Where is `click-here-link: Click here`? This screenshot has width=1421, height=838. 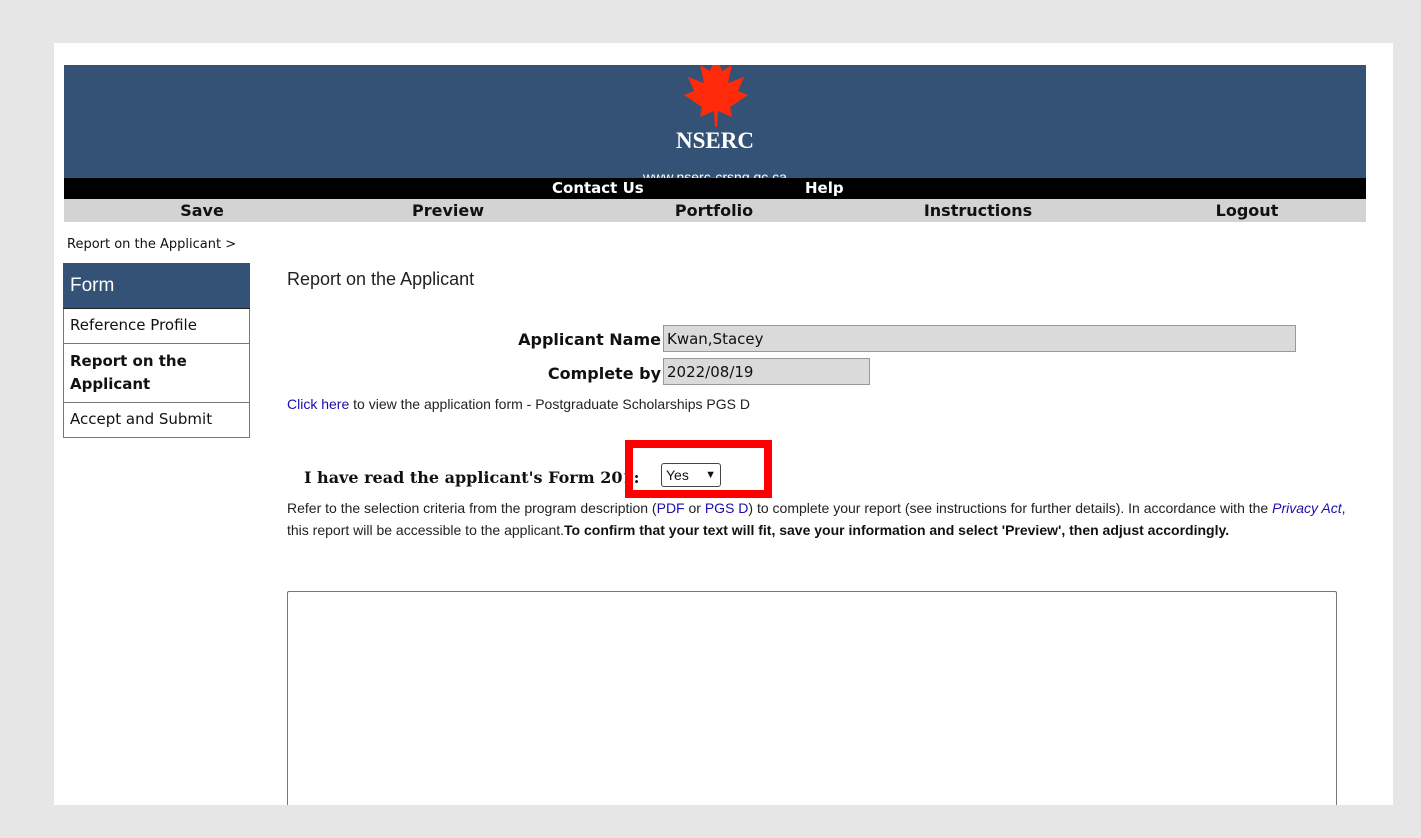
click-here-link: Click here is located at coordinates (318, 404).